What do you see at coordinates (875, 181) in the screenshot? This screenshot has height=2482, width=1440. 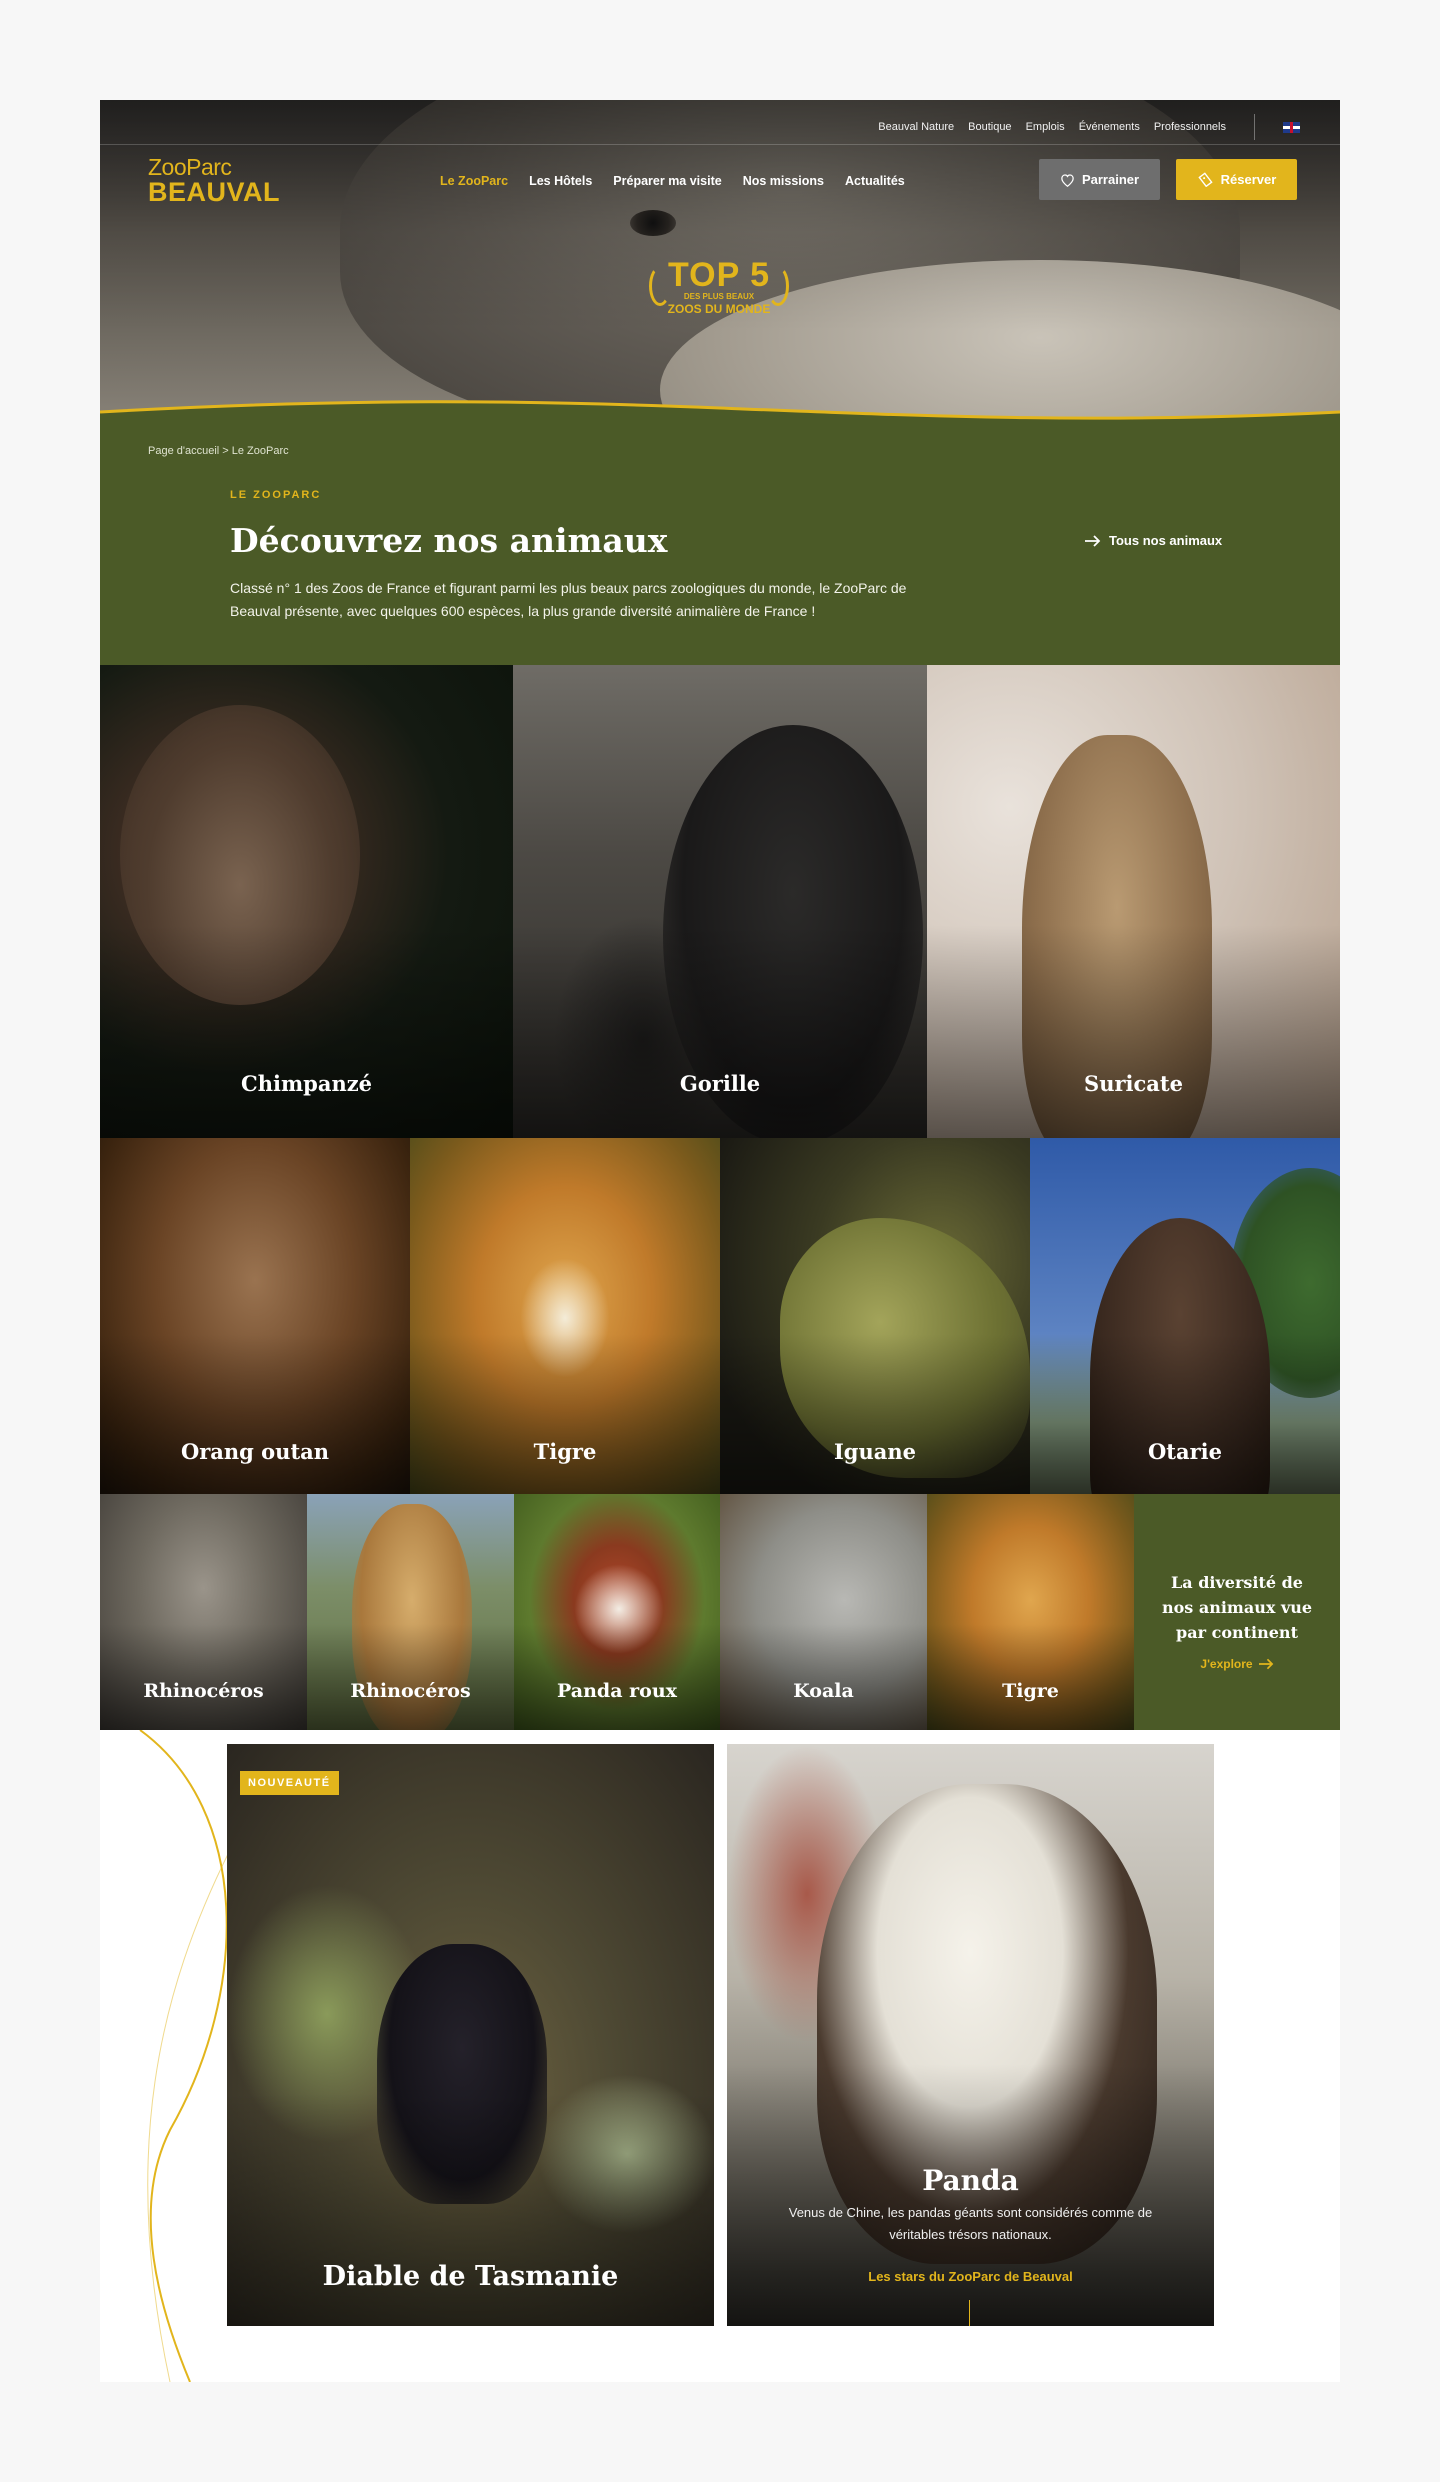 I see `nav-item-actualites: Actualités` at bounding box center [875, 181].